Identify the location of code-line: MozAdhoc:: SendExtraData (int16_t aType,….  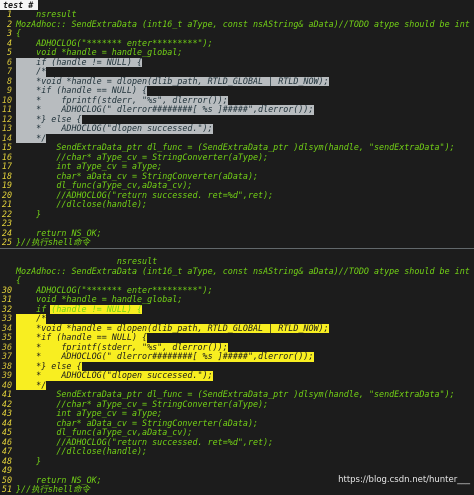
(237, 271).